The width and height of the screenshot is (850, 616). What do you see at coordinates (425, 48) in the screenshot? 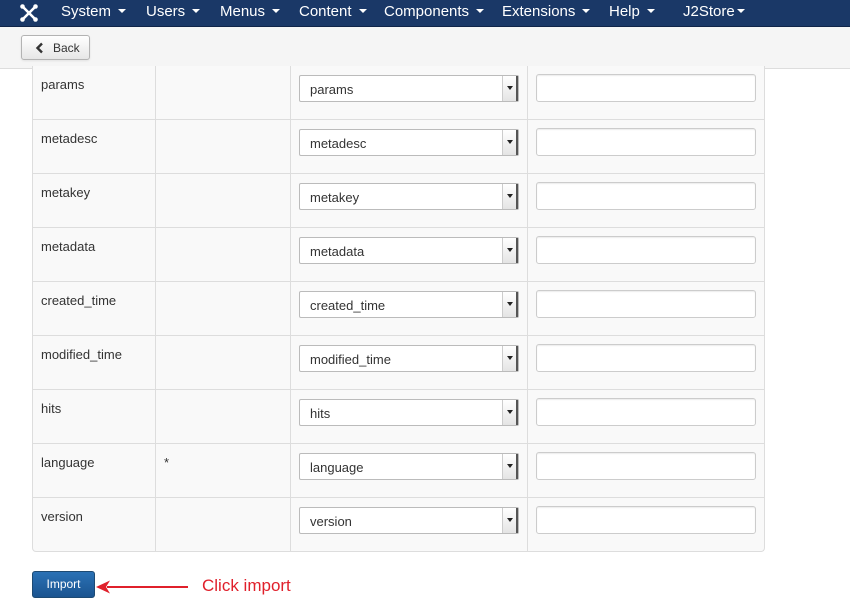
I see `toolbar: Back` at bounding box center [425, 48].